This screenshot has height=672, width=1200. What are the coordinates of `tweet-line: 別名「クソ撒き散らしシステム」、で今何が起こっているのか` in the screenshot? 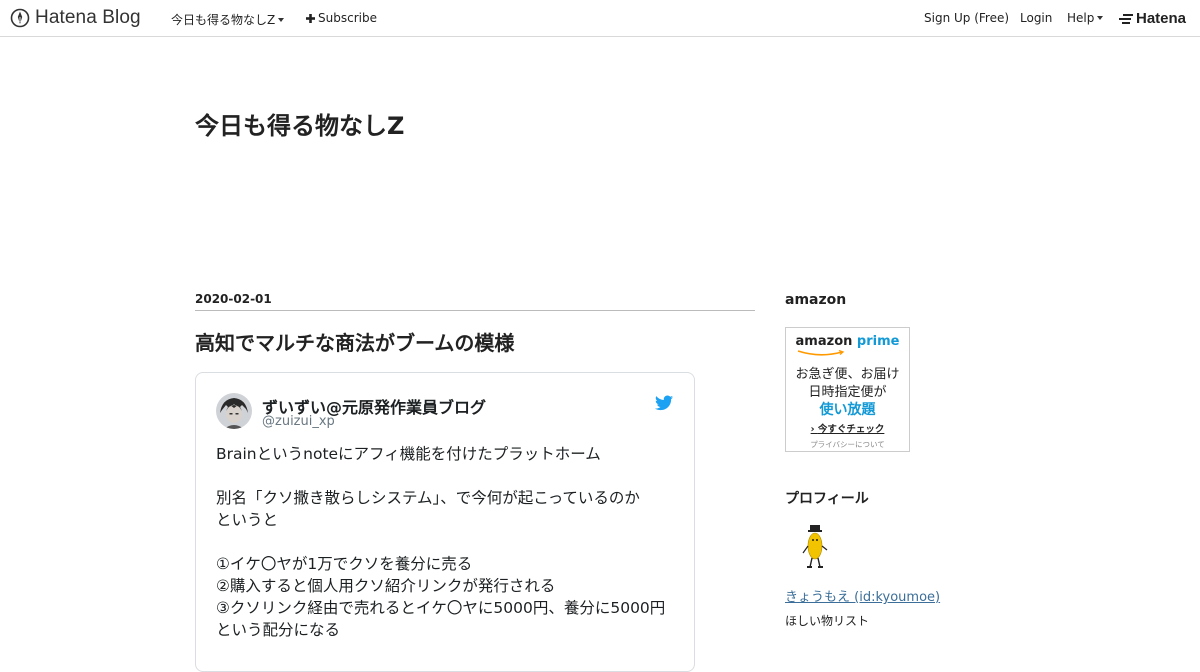 It's located at (428, 498).